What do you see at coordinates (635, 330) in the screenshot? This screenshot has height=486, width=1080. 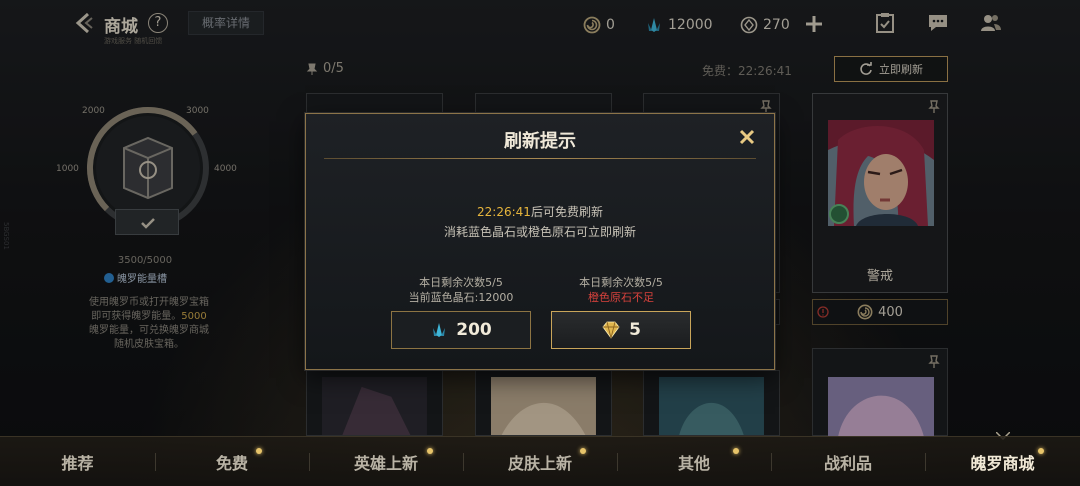 I see `gold-cost-value: 5` at bounding box center [635, 330].